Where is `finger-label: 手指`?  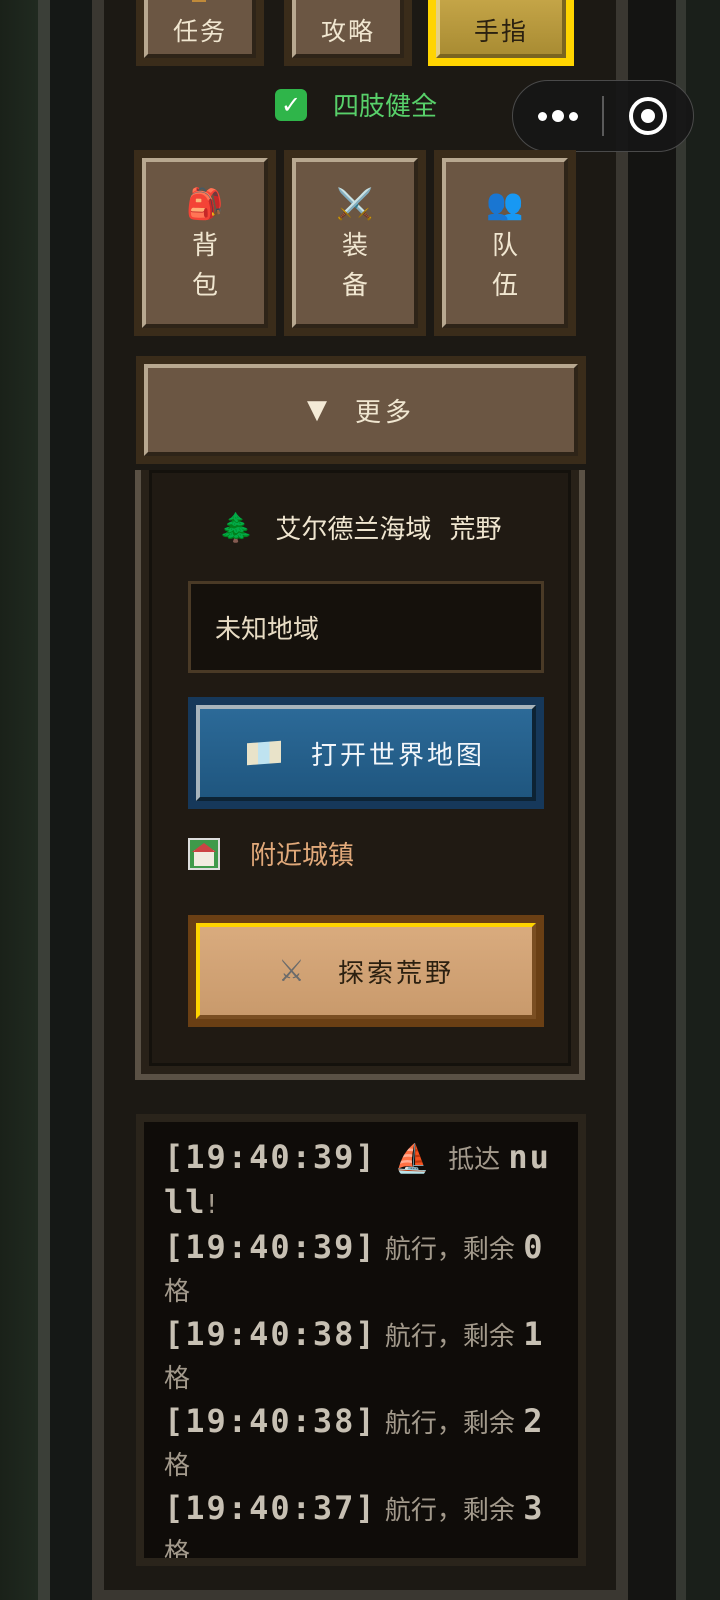 finger-label: 手指 is located at coordinates (500, 31).